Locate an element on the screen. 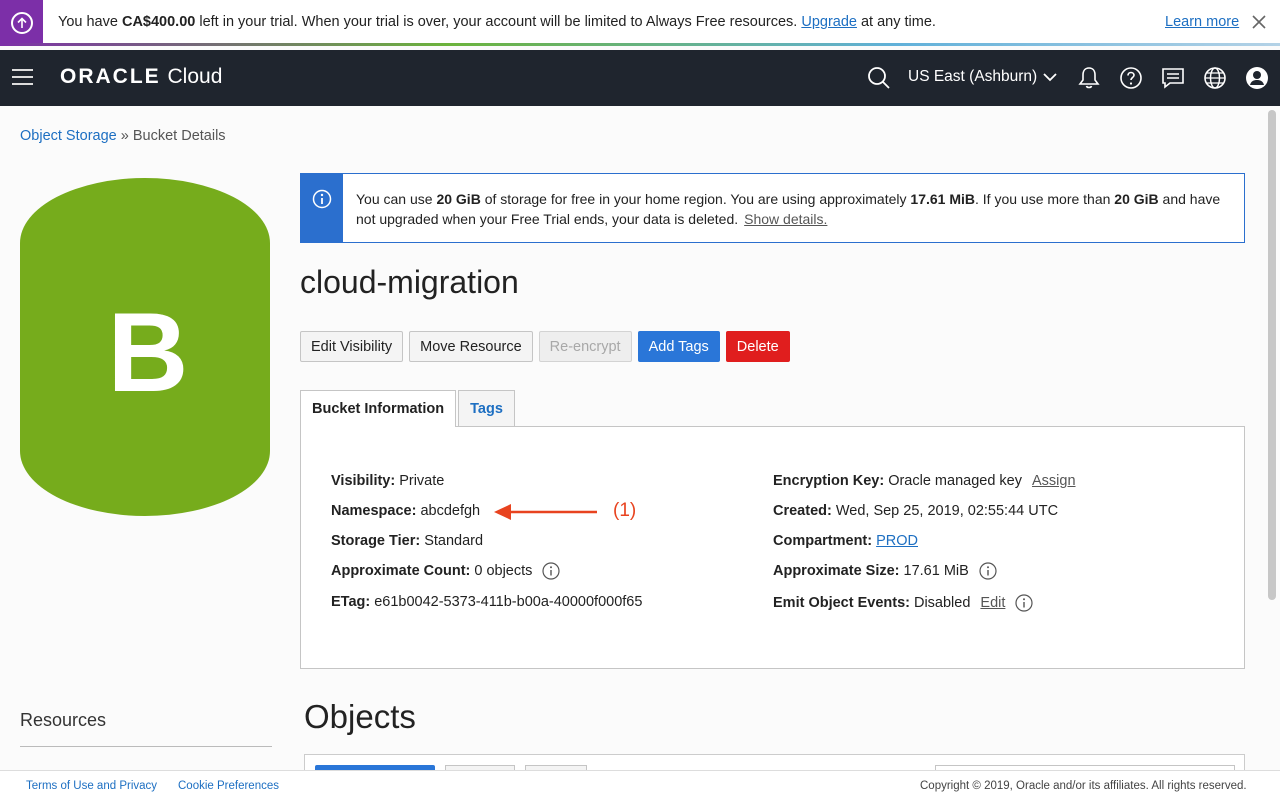  trial-text: at any time. is located at coordinates (896, 22).